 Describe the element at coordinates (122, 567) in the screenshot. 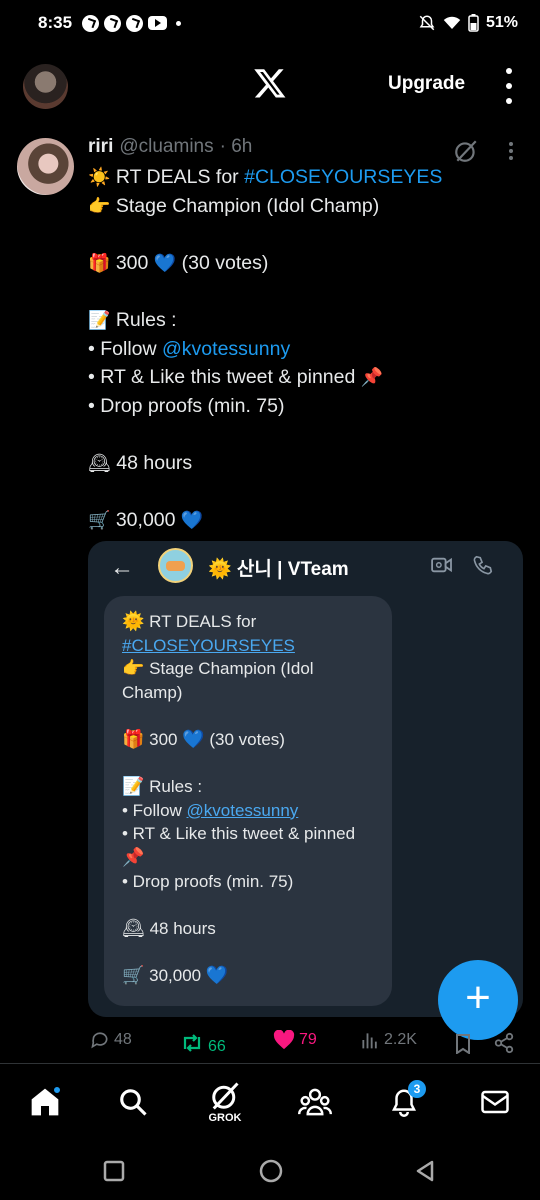

I see `back-arrow-icon: ←` at that location.